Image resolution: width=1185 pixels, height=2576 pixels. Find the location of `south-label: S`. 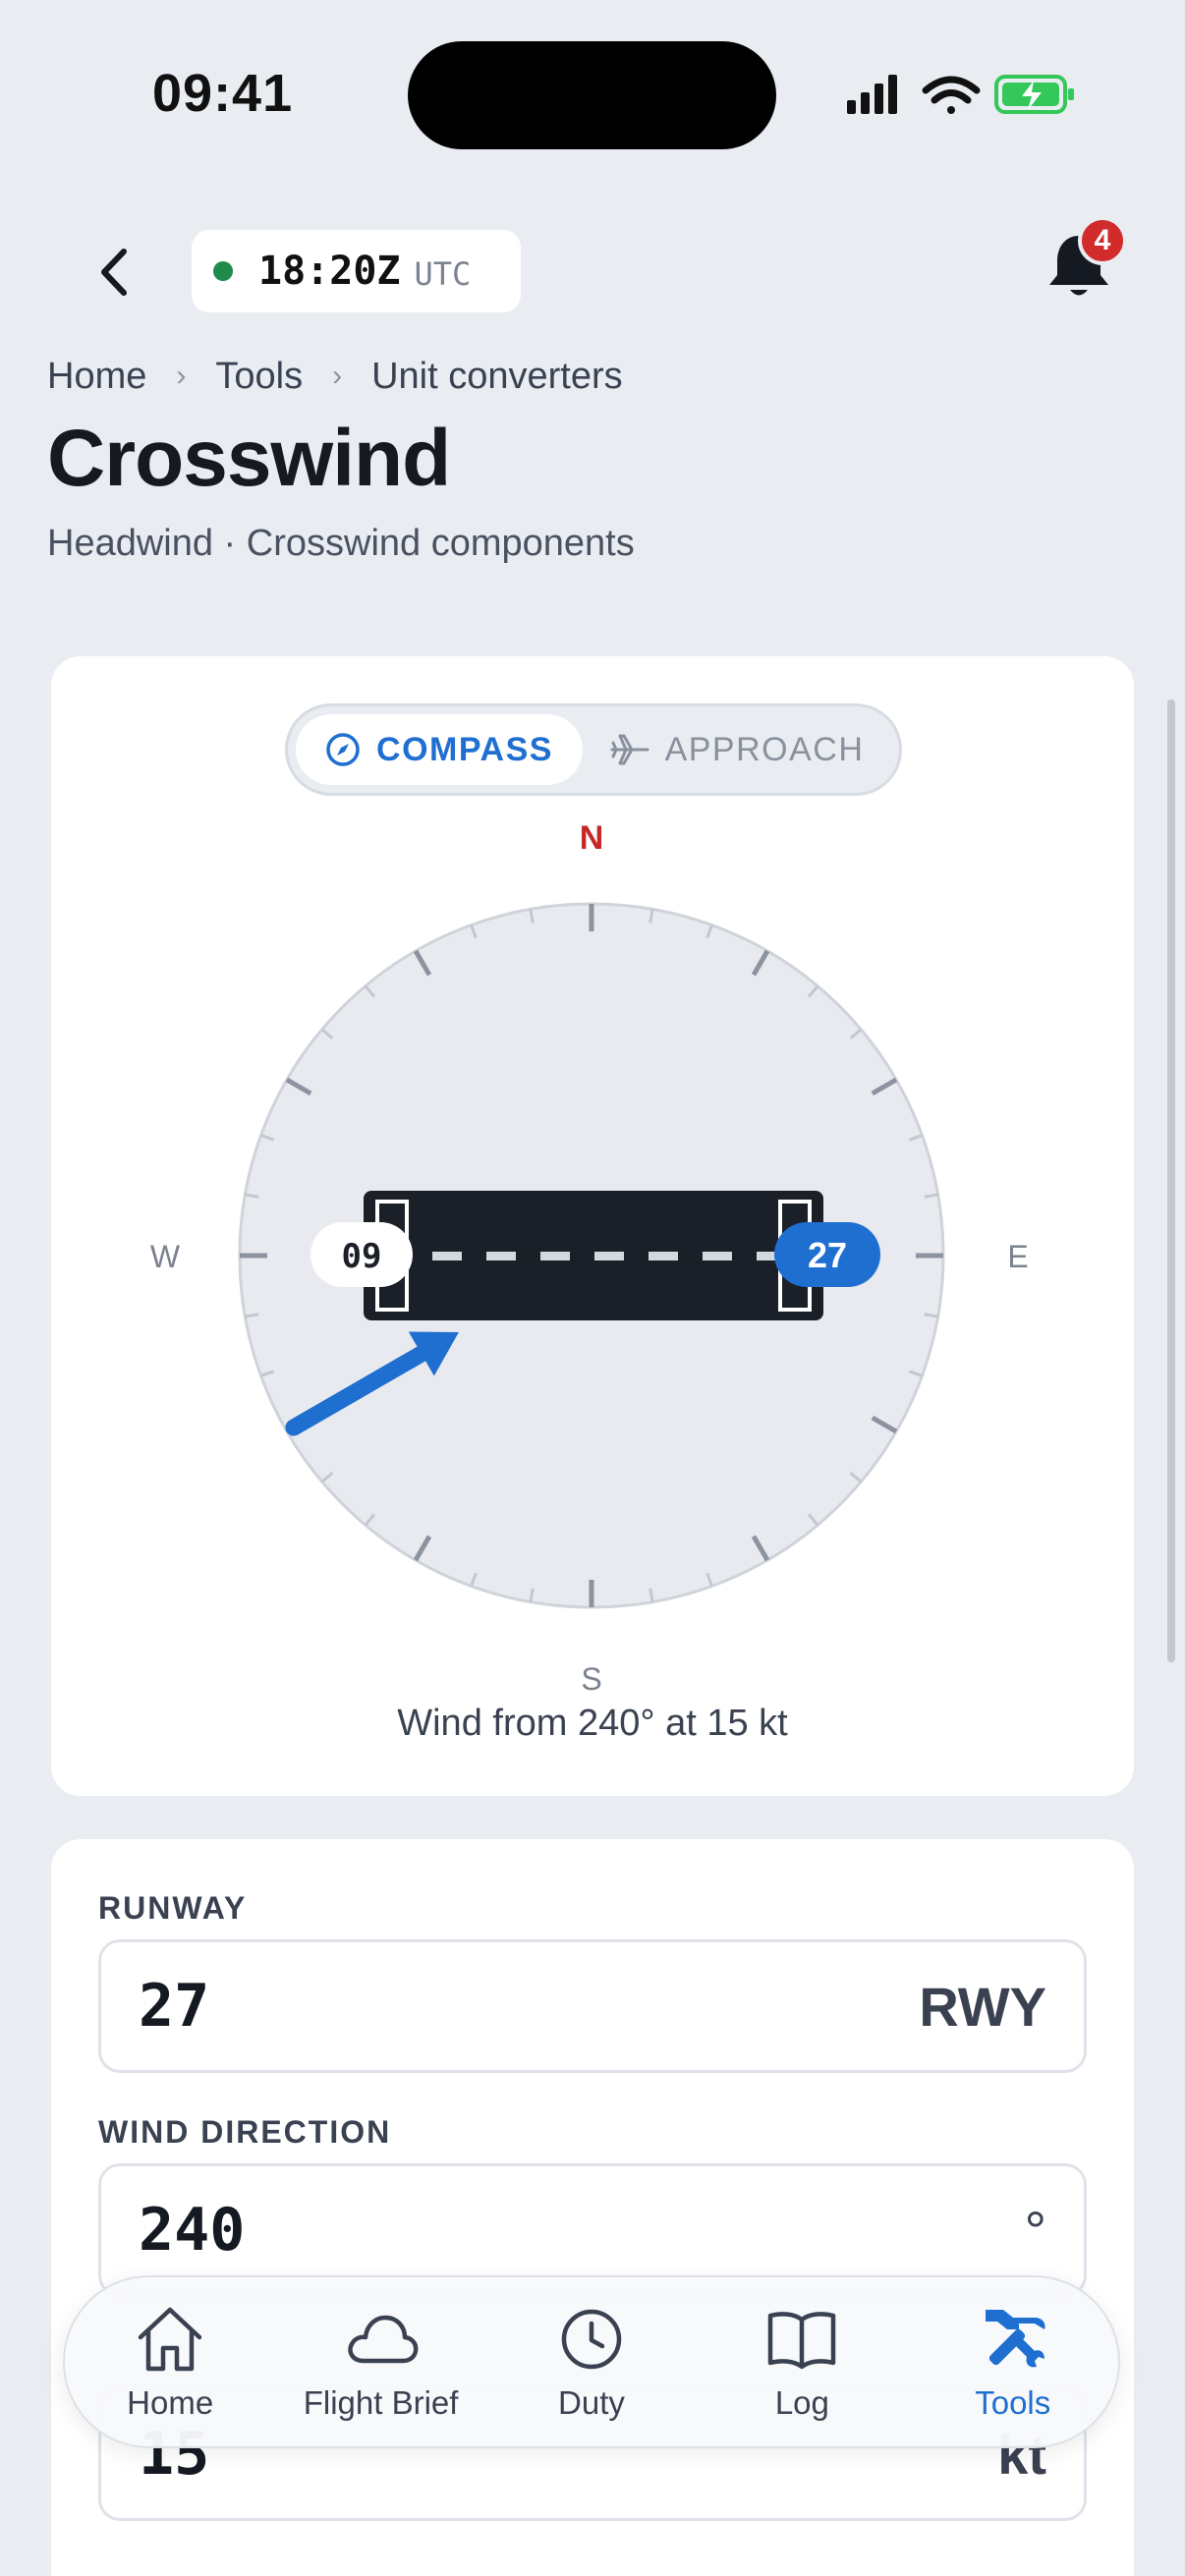

south-label: S is located at coordinates (591, 1679).